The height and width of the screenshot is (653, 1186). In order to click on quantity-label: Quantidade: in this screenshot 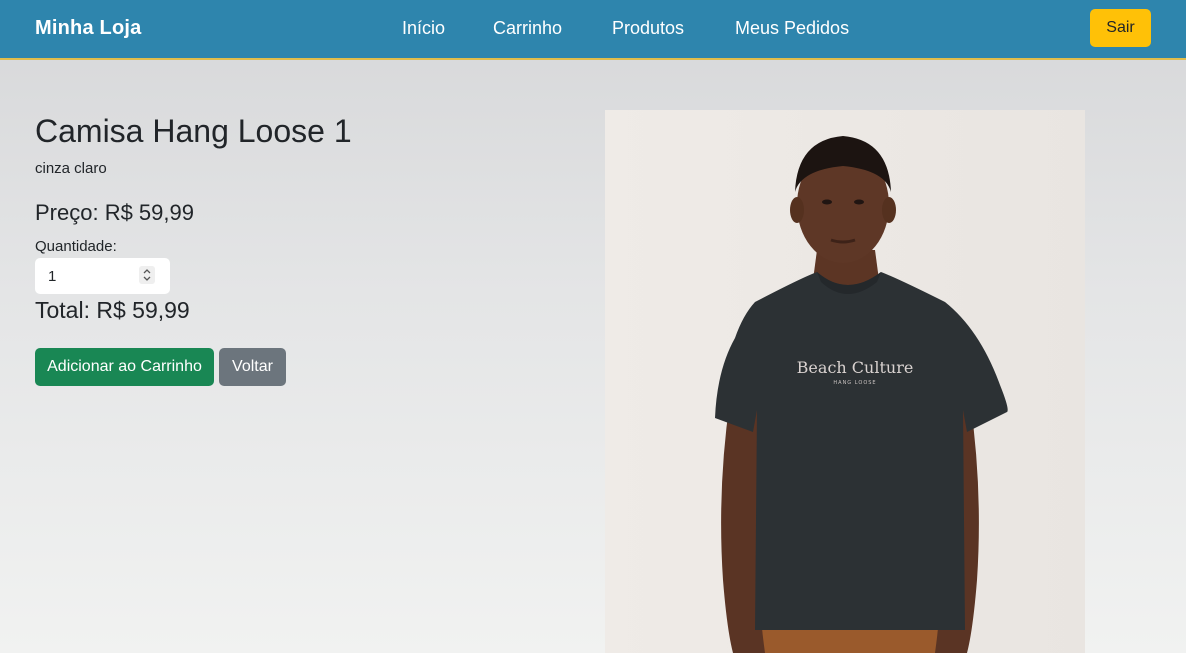, I will do `click(76, 246)`.